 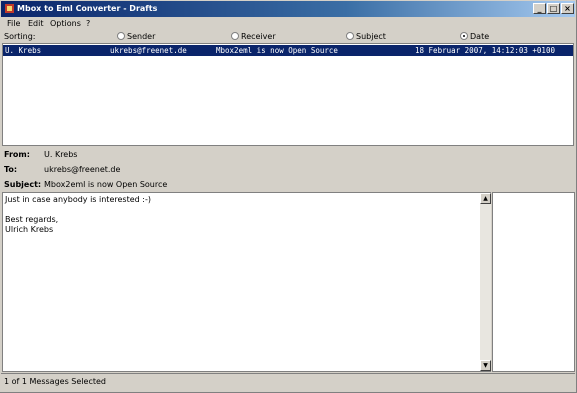 What do you see at coordinates (148, 50) in the screenshot?
I see `cell-receiver: ukrebs@freenet.de` at bounding box center [148, 50].